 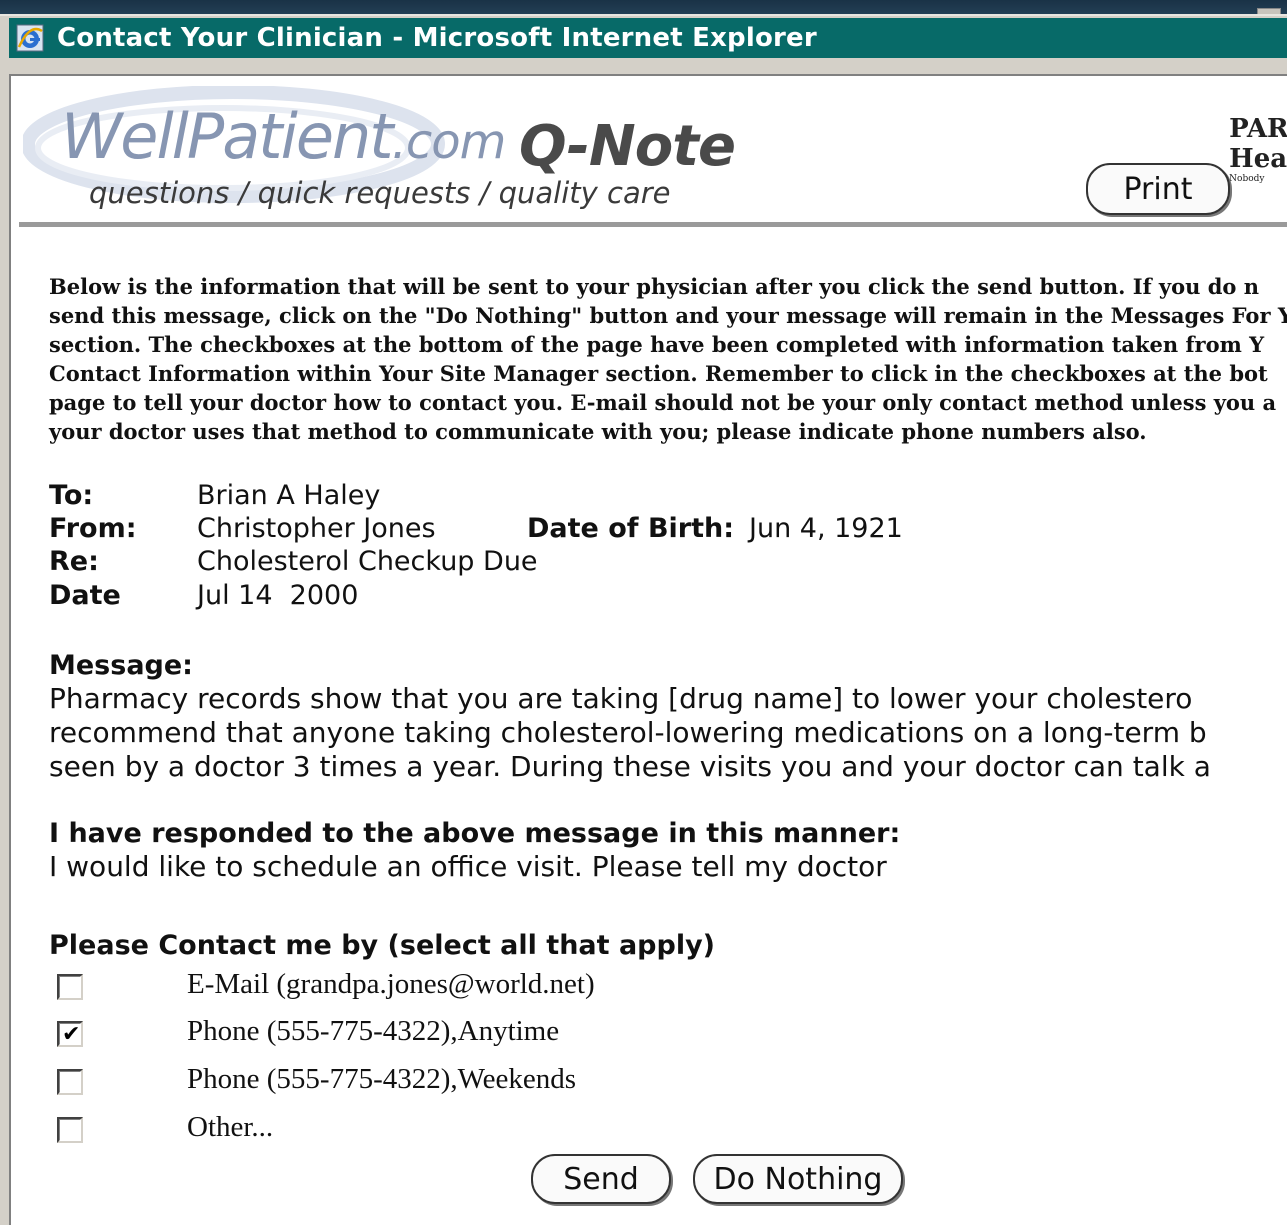 What do you see at coordinates (631, 528) in the screenshot?
I see `dob-label: Date of Birth:` at bounding box center [631, 528].